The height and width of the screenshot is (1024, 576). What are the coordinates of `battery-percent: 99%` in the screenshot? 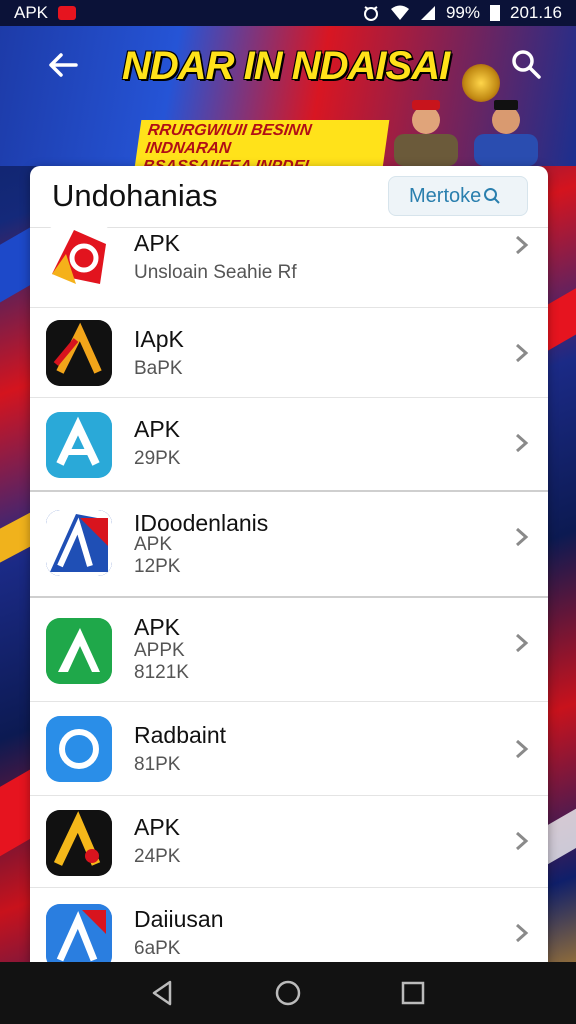 It's located at (462, 12).